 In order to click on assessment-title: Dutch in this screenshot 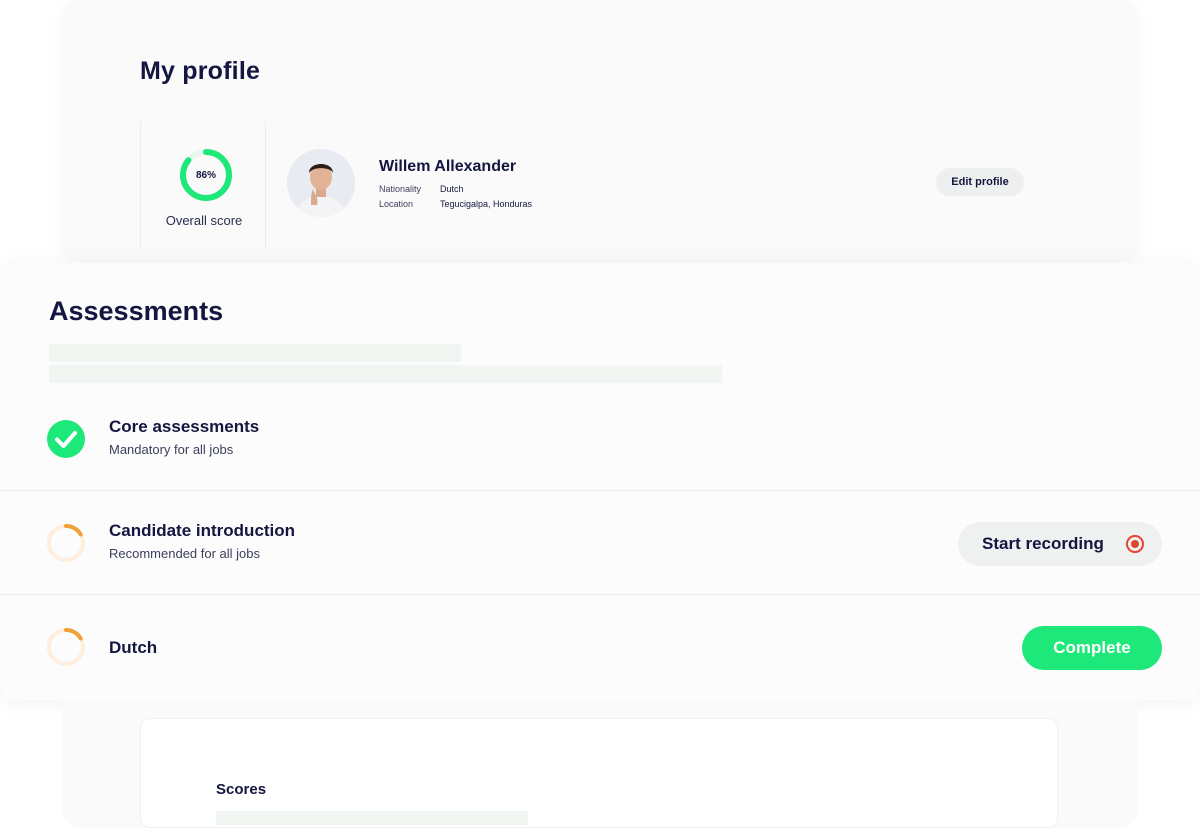, I will do `click(133, 647)`.